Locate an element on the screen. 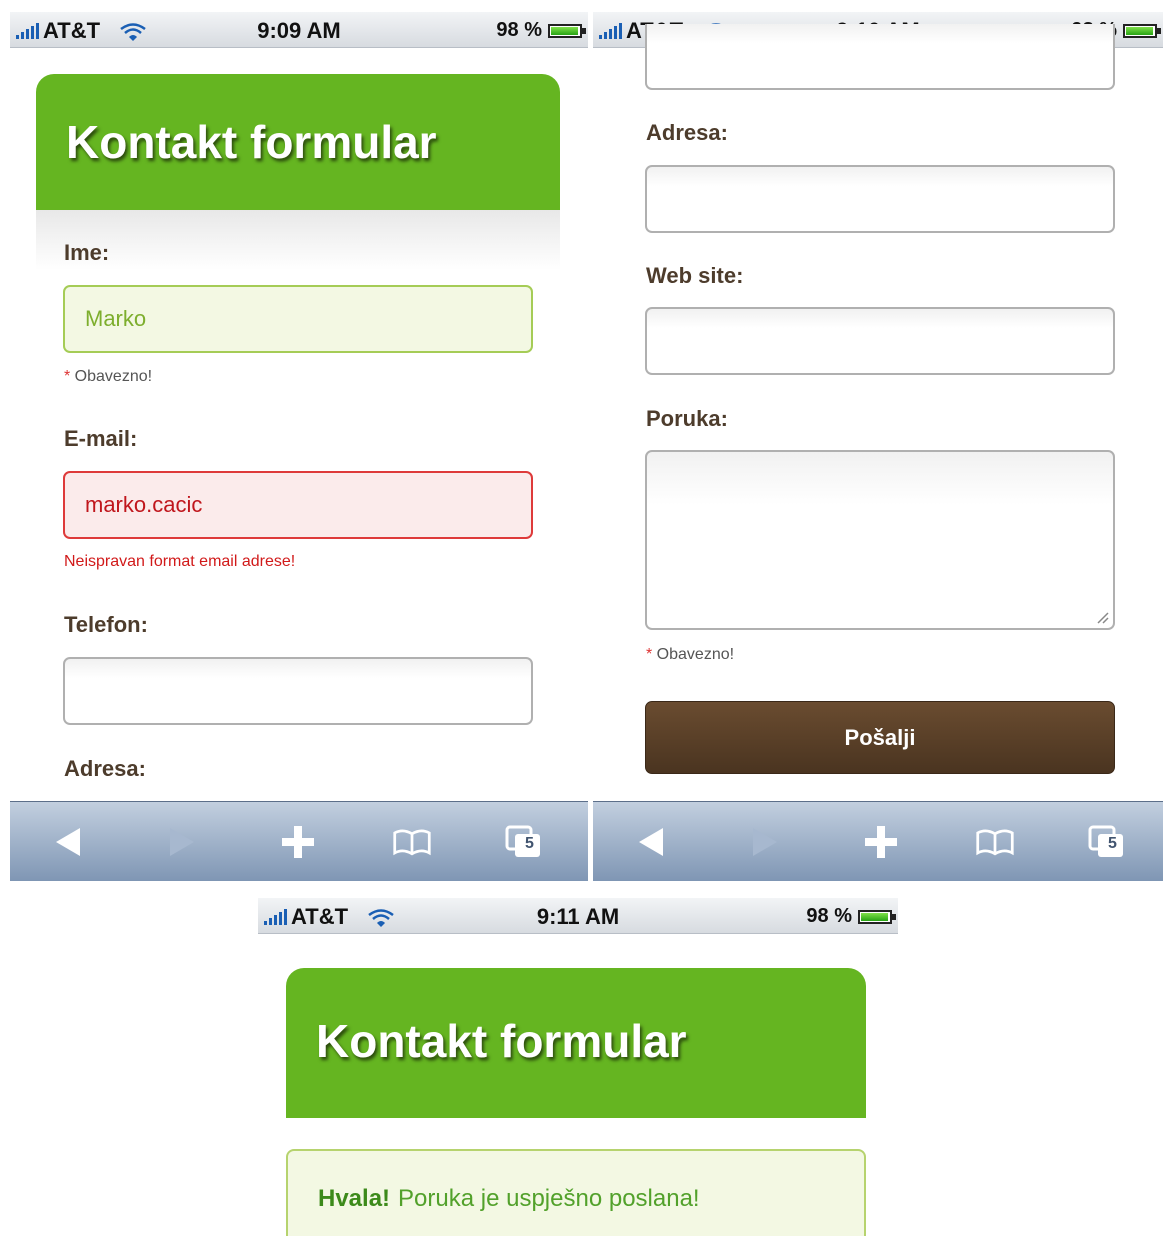 The width and height of the screenshot is (1163, 1236). phone-label: Telefon: is located at coordinates (106, 624).